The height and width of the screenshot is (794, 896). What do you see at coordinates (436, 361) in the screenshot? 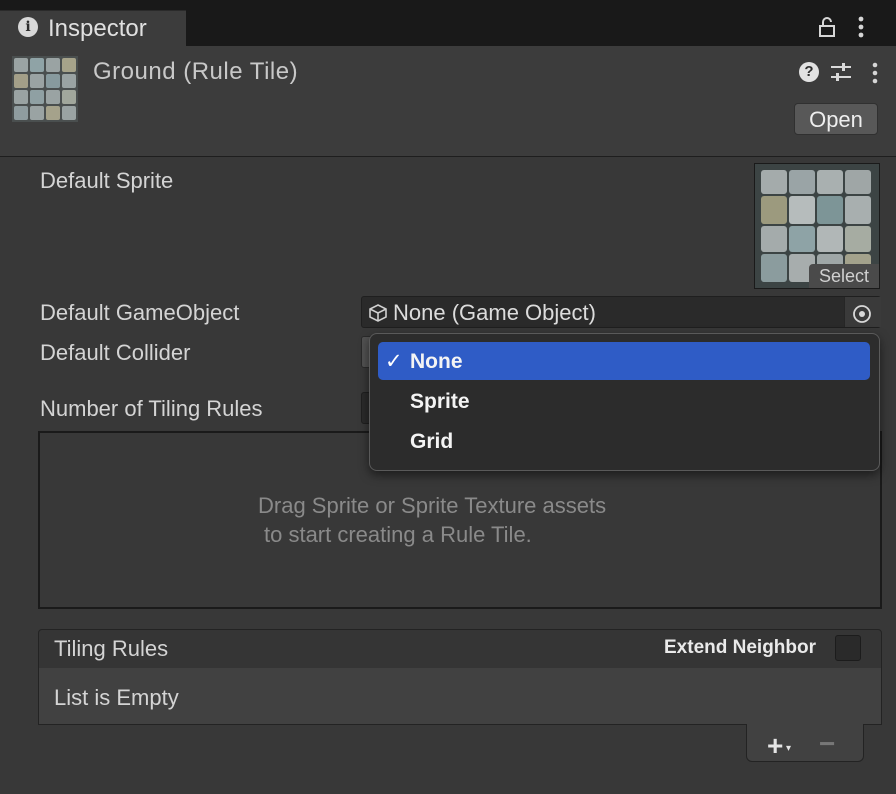
I see `dropdown-option-label: None` at bounding box center [436, 361].